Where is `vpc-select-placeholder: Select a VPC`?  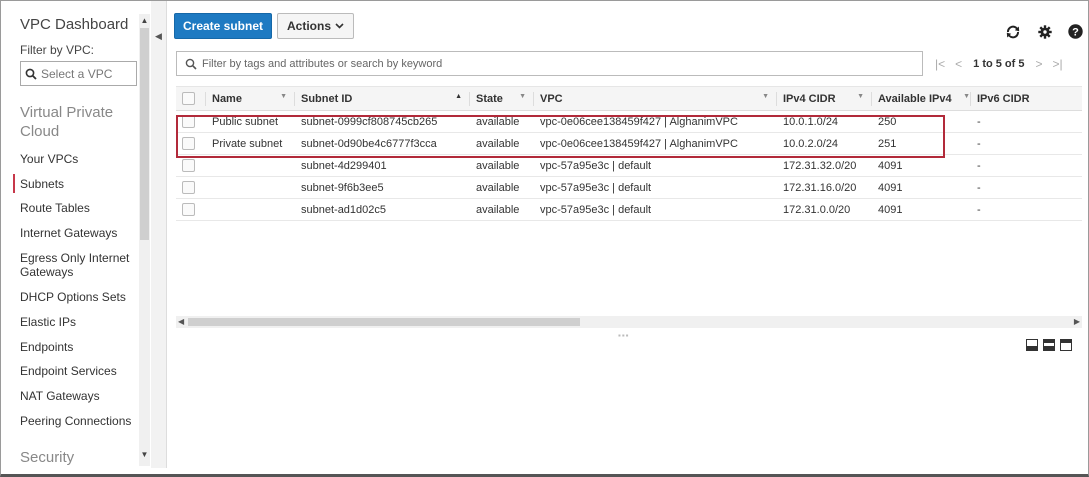
vpc-select-placeholder: Select a VPC is located at coordinates (77, 73).